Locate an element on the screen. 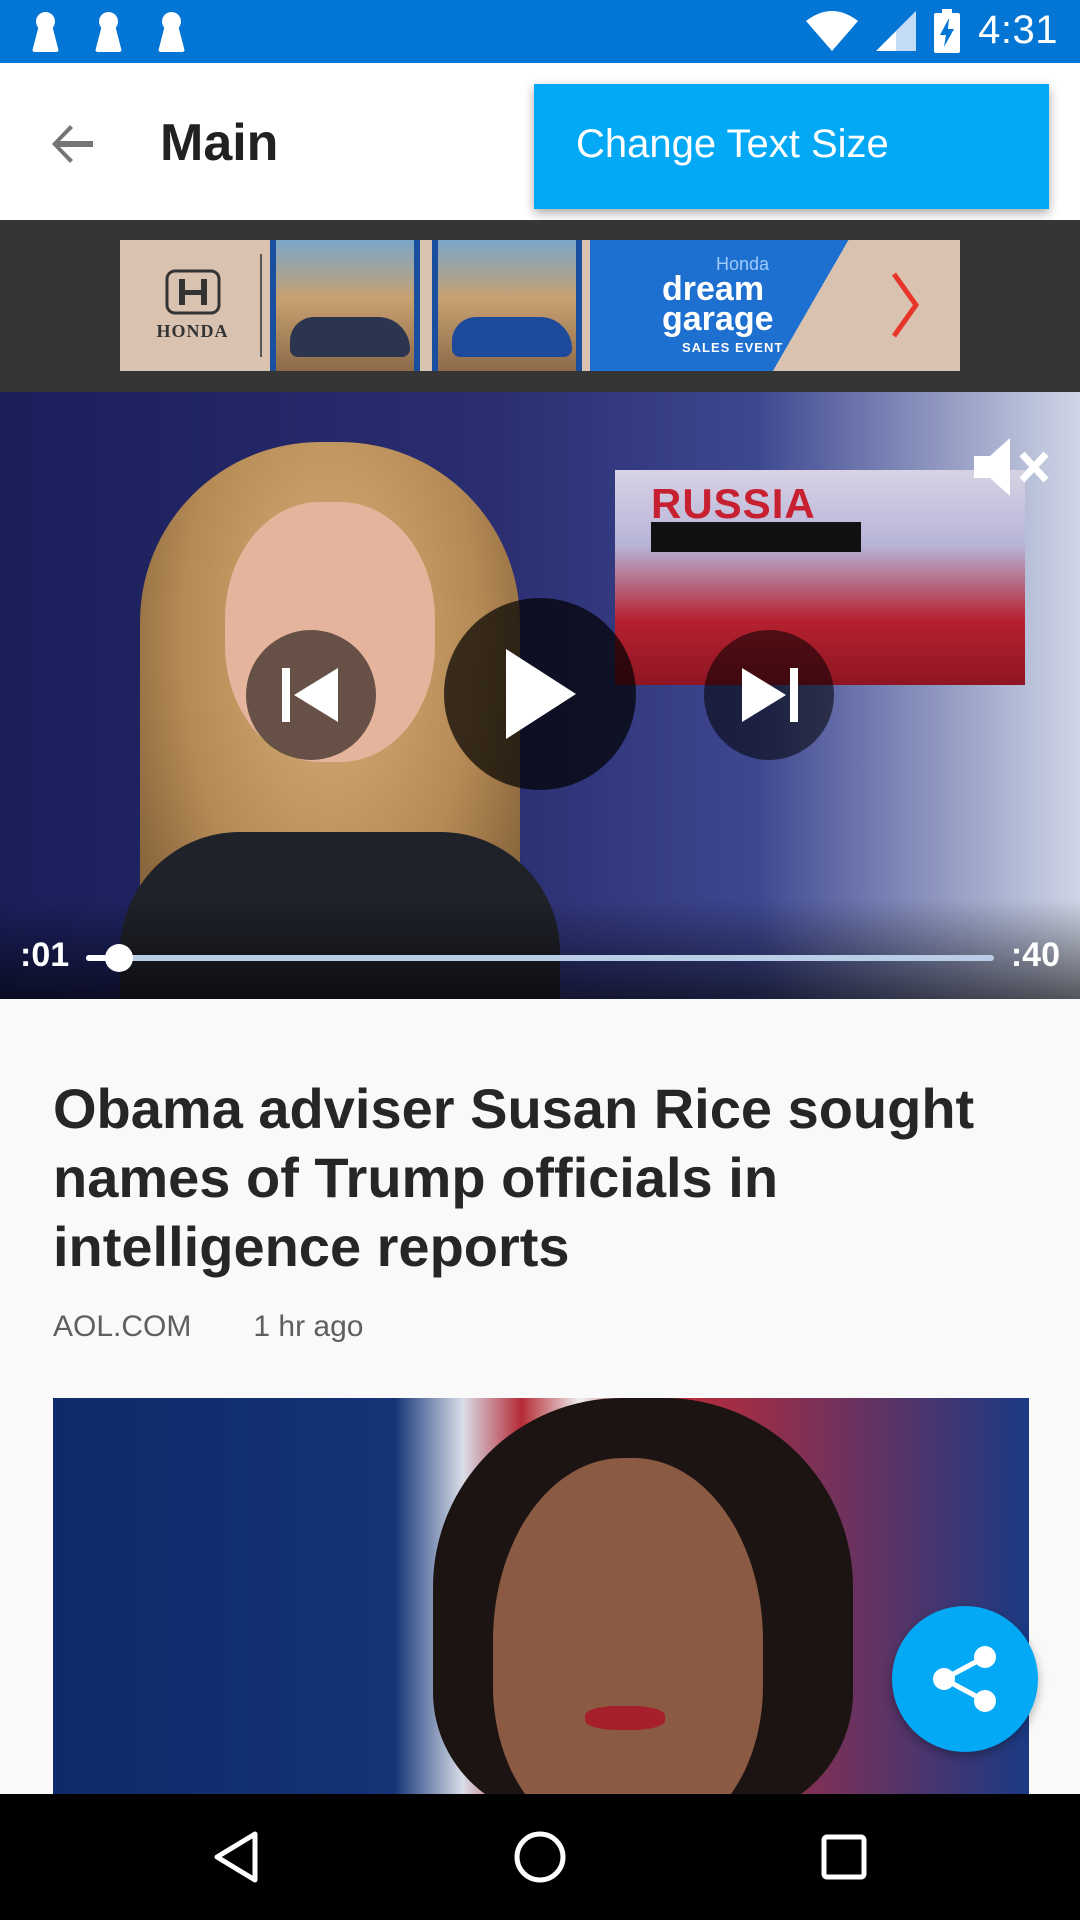  share-button is located at coordinates (965, 1679).